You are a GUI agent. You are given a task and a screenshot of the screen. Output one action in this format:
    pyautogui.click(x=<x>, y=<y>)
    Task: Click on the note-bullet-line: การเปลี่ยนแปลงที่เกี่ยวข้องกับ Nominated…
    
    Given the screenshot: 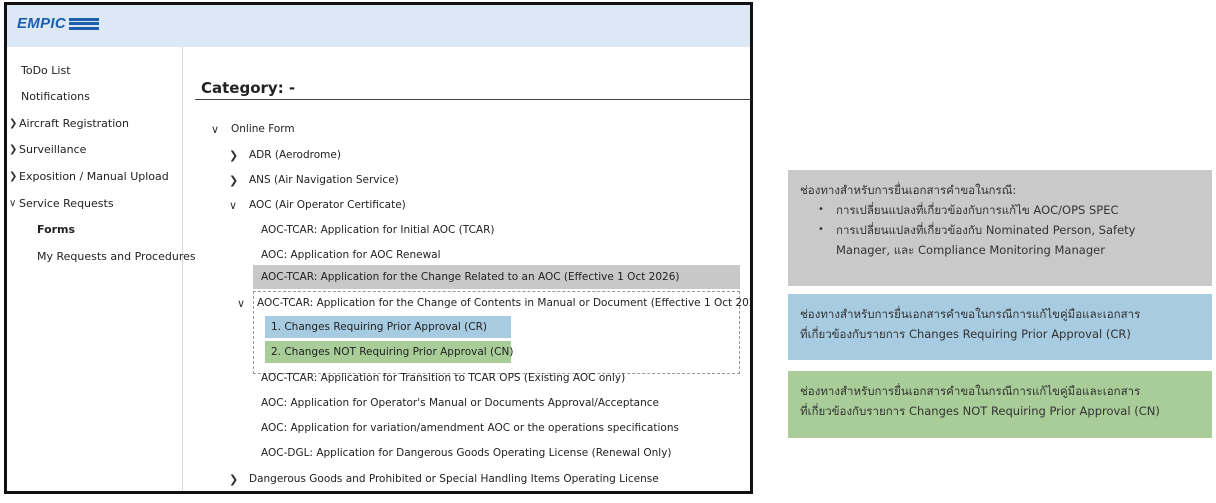 What is the action you would take?
    pyautogui.click(x=986, y=230)
    